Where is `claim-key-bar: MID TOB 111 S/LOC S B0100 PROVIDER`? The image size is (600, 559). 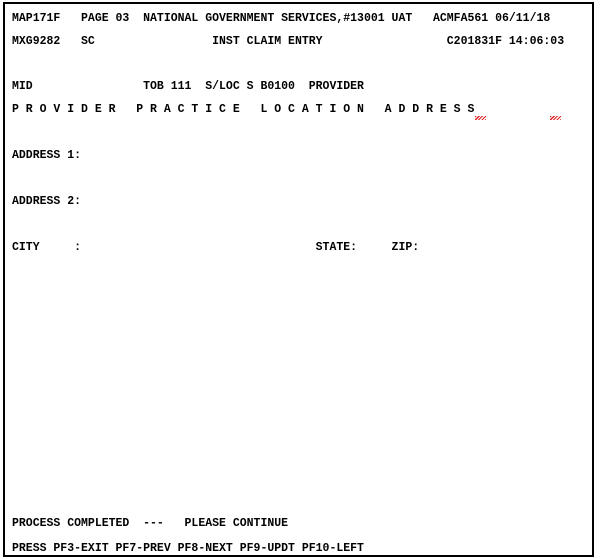 claim-key-bar: MID TOB 111 S/LOC S B0100 PROVIDER is located at coordinates (188, 88).